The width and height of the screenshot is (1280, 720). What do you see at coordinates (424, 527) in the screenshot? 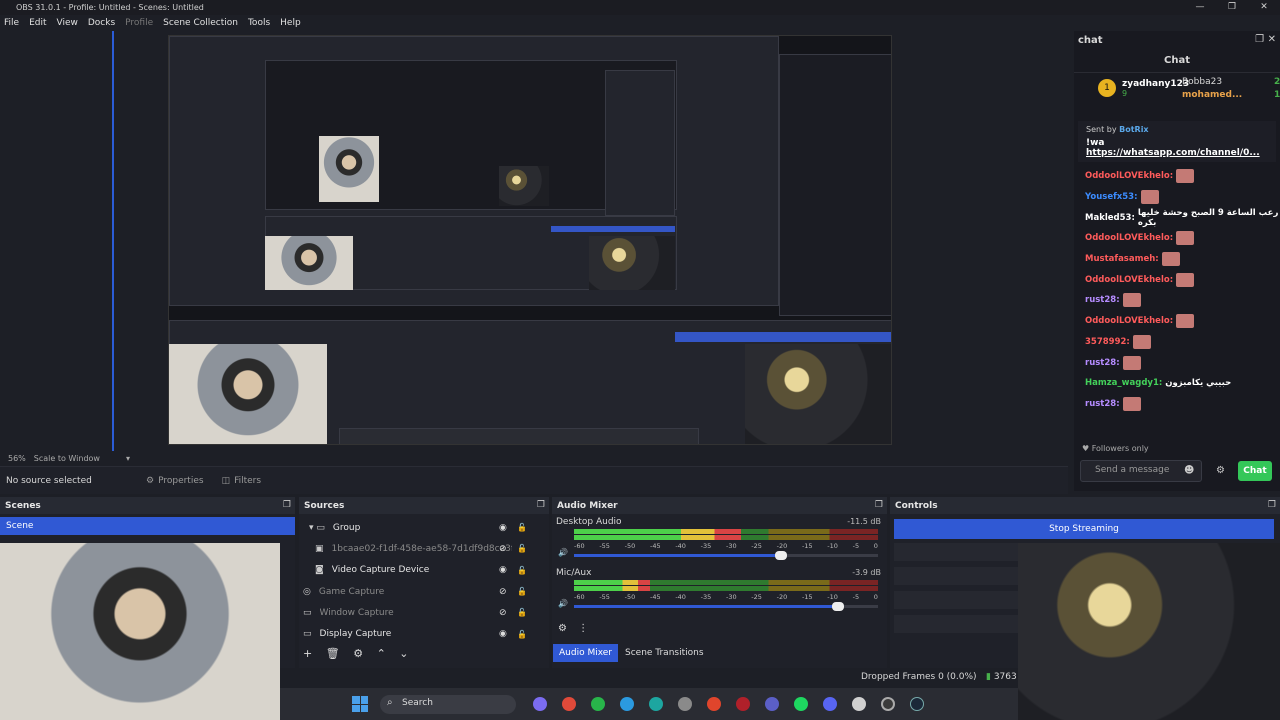
I see `source-item: ▾ ▭ Group ◉ 🔓` at bounding box center [424, 527].